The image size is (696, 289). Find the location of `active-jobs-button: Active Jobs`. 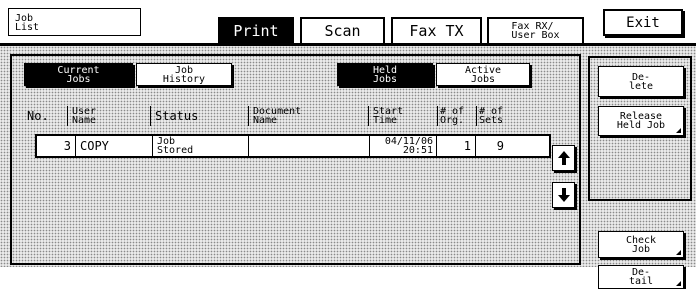

active-jobs-button: Active Jobs is located at coordinates (483, 74).